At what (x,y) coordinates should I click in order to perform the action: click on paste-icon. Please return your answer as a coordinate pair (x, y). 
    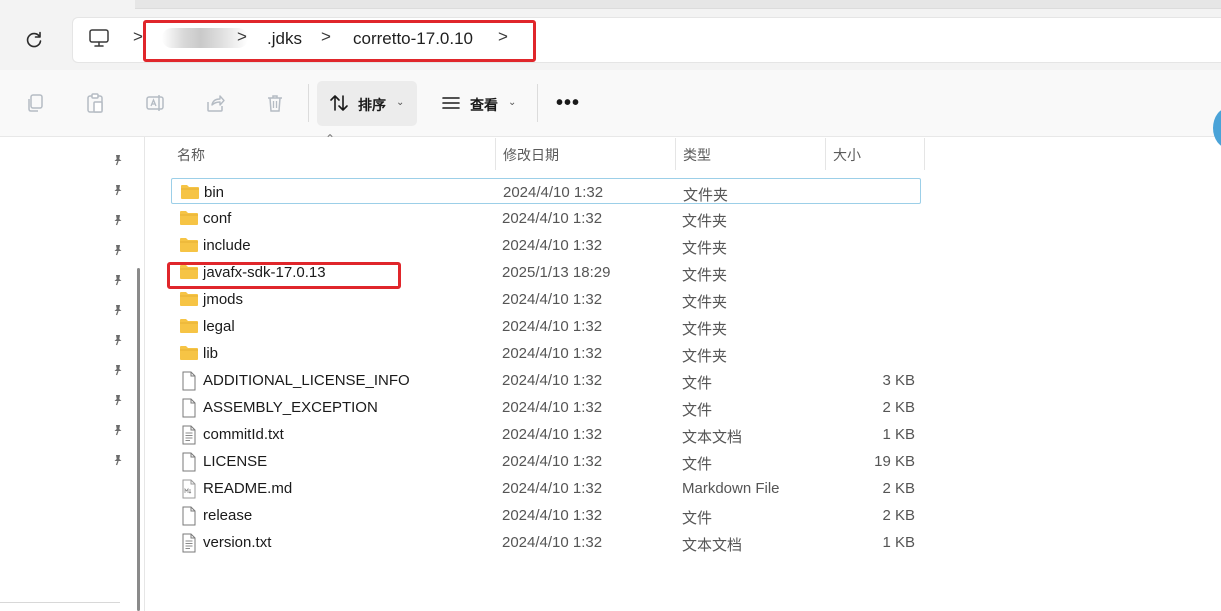
    Looking at the image, I should click on (95, 103).